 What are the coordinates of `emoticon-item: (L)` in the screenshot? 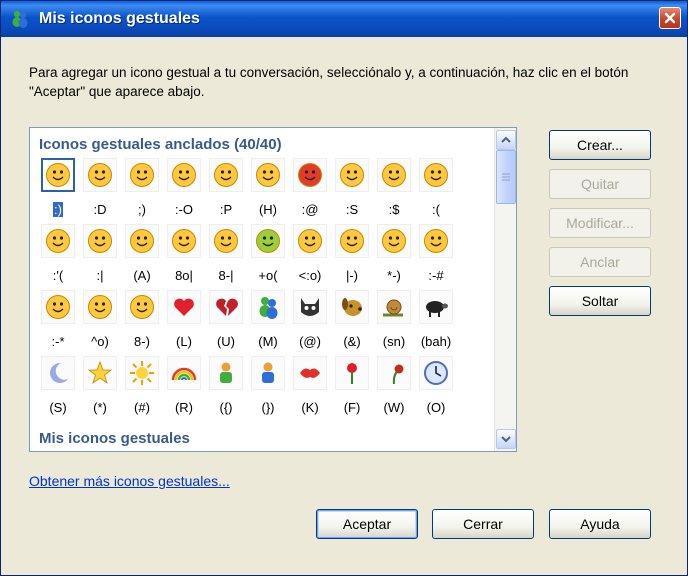 It's located at (184, 320).